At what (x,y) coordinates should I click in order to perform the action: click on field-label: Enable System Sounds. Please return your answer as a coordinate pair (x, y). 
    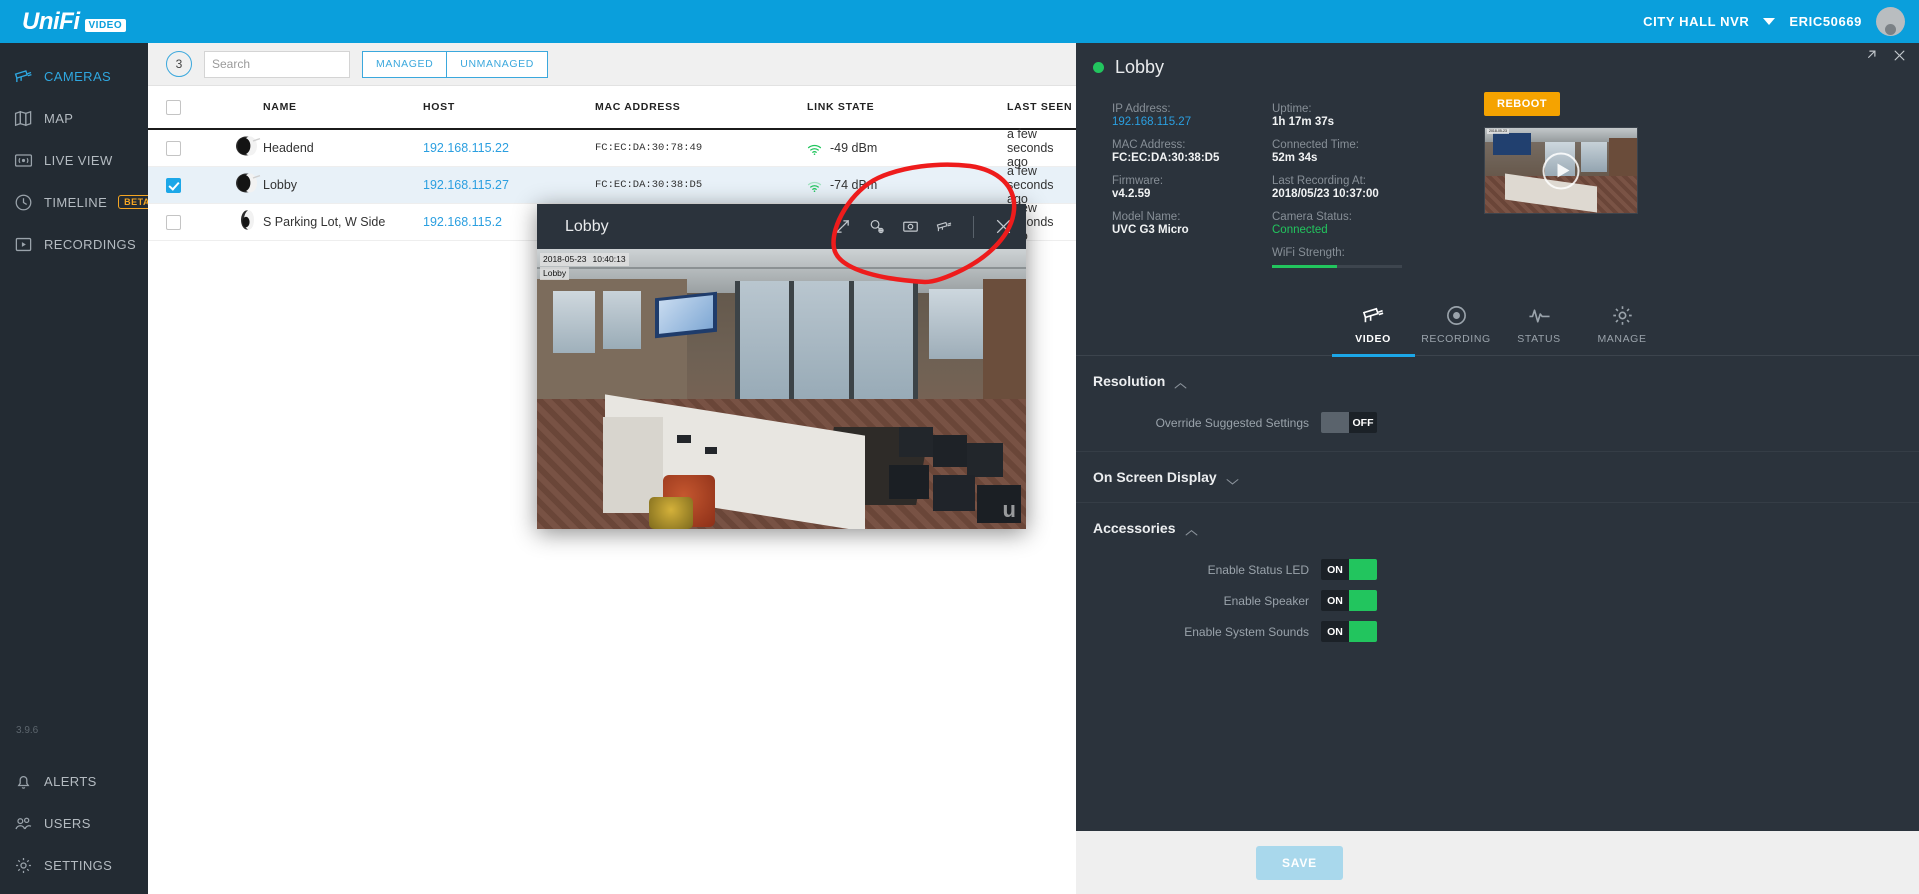
    Looking at the image, I should click on (1246, 631).